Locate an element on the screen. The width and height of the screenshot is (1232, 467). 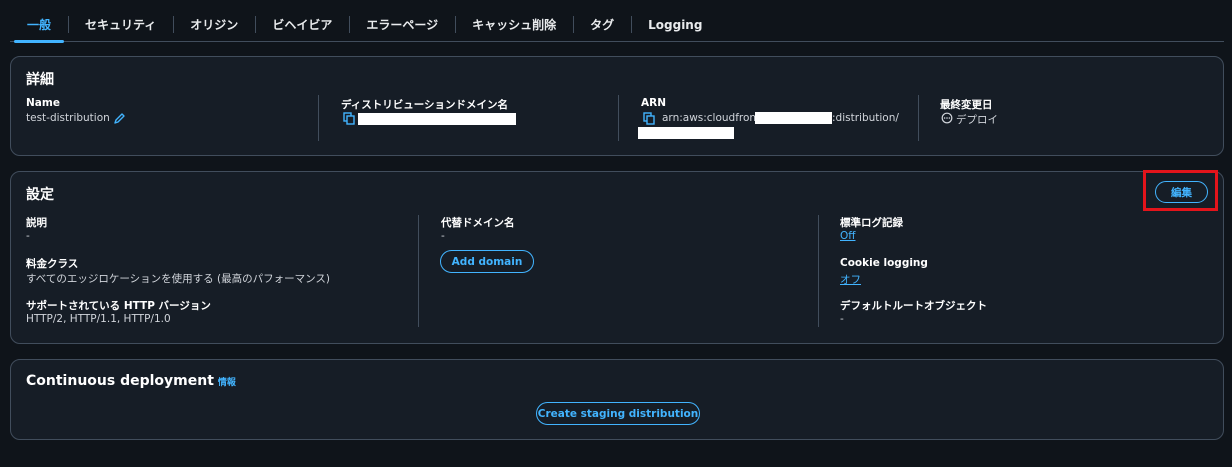
continuous-deployment-header: Continuous deployment 情報 is located at coordinates (131, 381).